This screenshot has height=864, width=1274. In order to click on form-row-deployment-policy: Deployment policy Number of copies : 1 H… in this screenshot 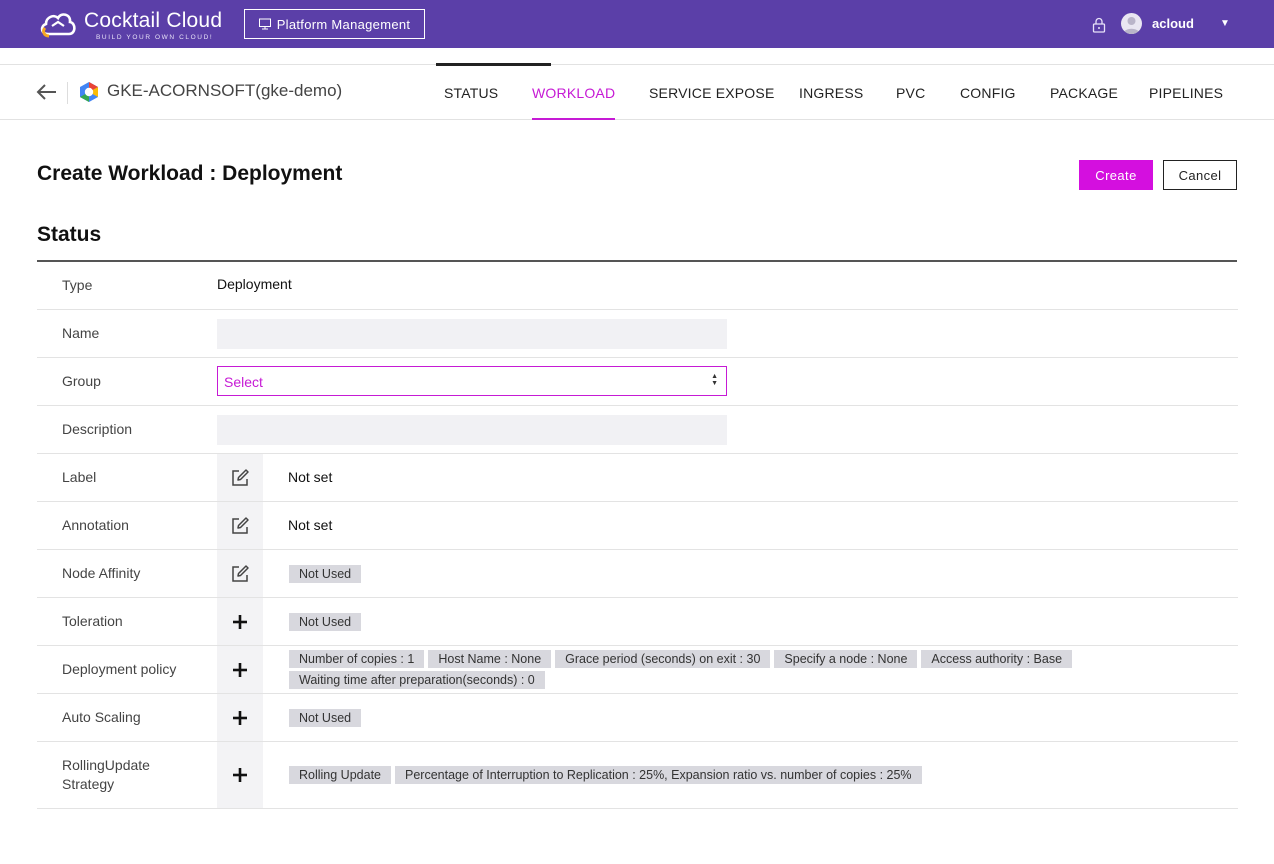, I will do `click(637, 670)`.